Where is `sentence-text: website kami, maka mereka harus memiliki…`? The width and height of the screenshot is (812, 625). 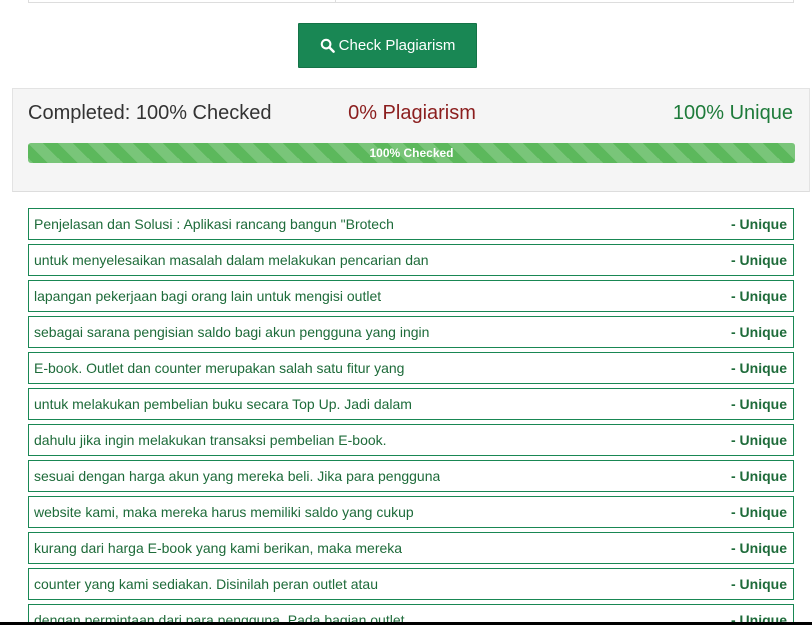 sentence-text: website kami, maka mereka harus memiliki… is located at coordinates (224, 512).